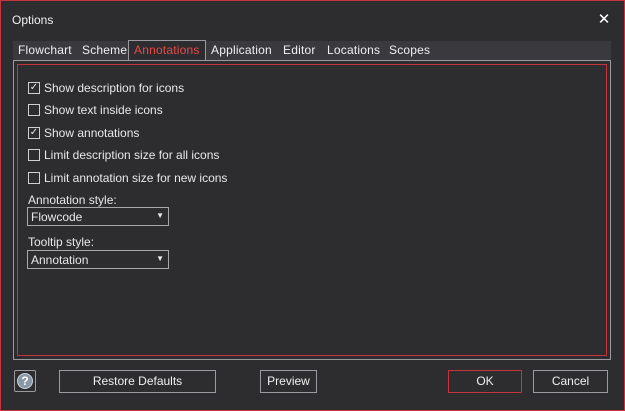  Describe the element at coordinates (114, 88) in the screenshot. I see `checkbox-label: Show description for icons` at that location.